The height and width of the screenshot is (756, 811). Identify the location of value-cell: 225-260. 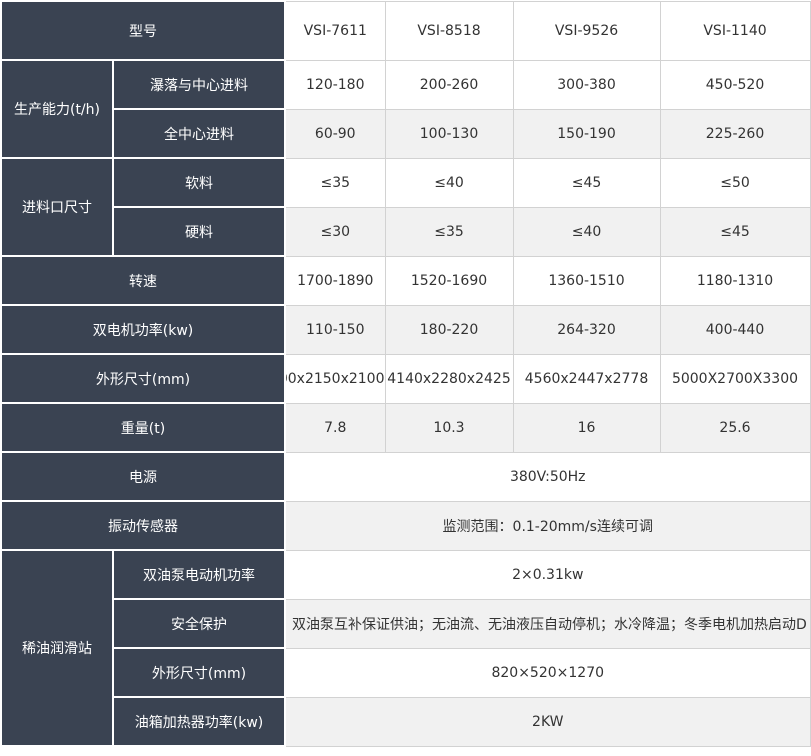
(735, 133).